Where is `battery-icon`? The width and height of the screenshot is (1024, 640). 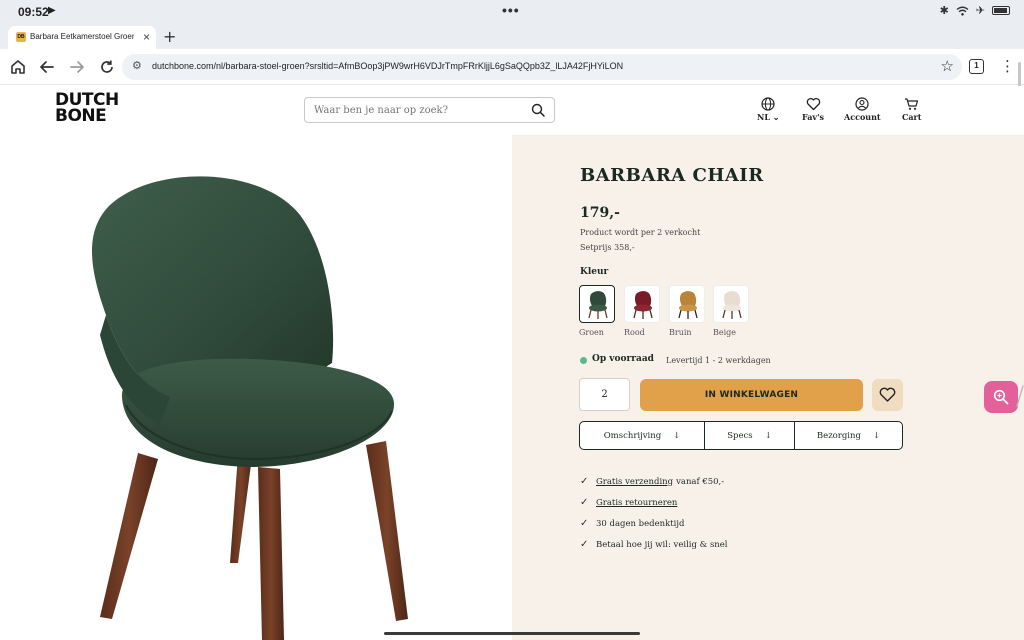 battery-icon is located at coordinates (1001, 10).